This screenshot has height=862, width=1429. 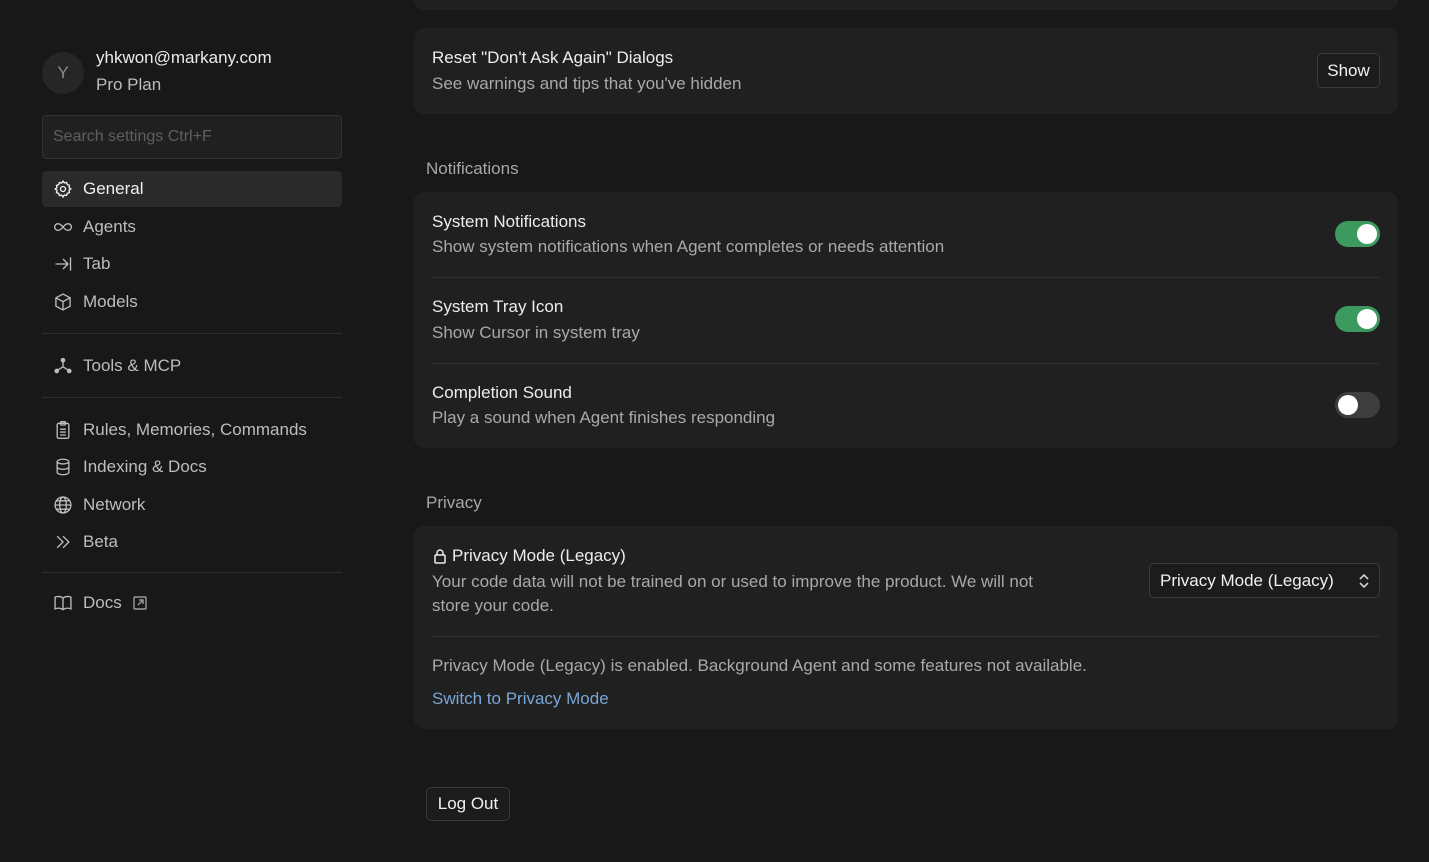 I want to click on sidebar-item-label: Network, so click(x=114, y=504).